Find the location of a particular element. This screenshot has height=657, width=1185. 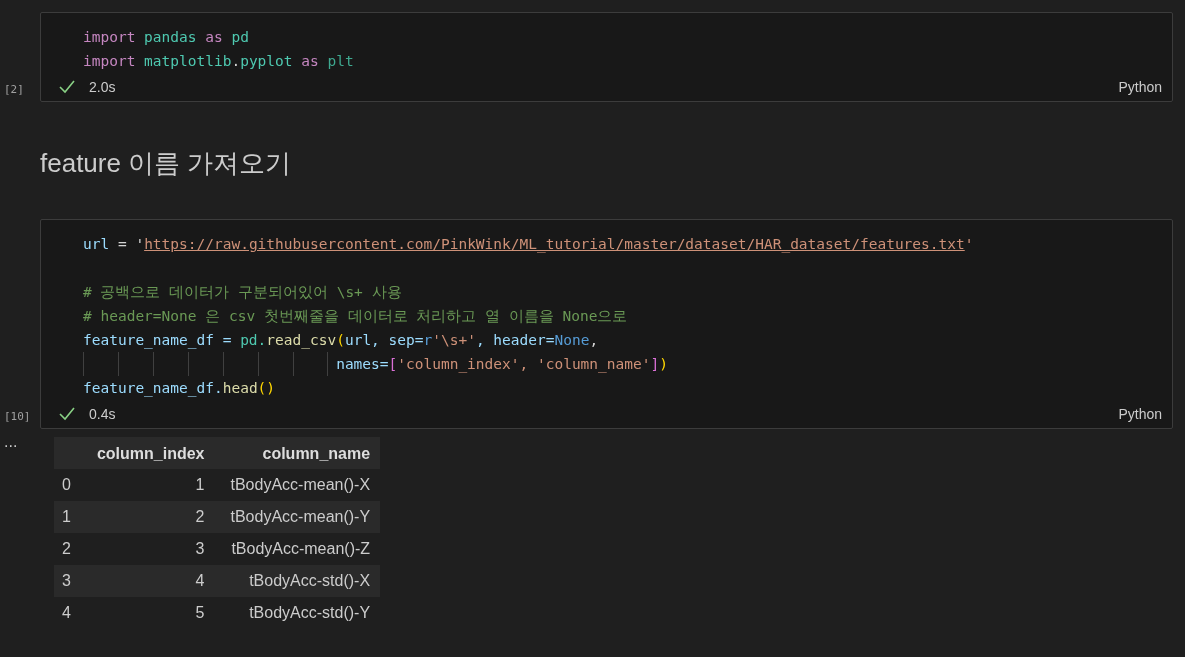

table-cell: tBodyAcc-mean()-Y is located at coordinates (297, 517).